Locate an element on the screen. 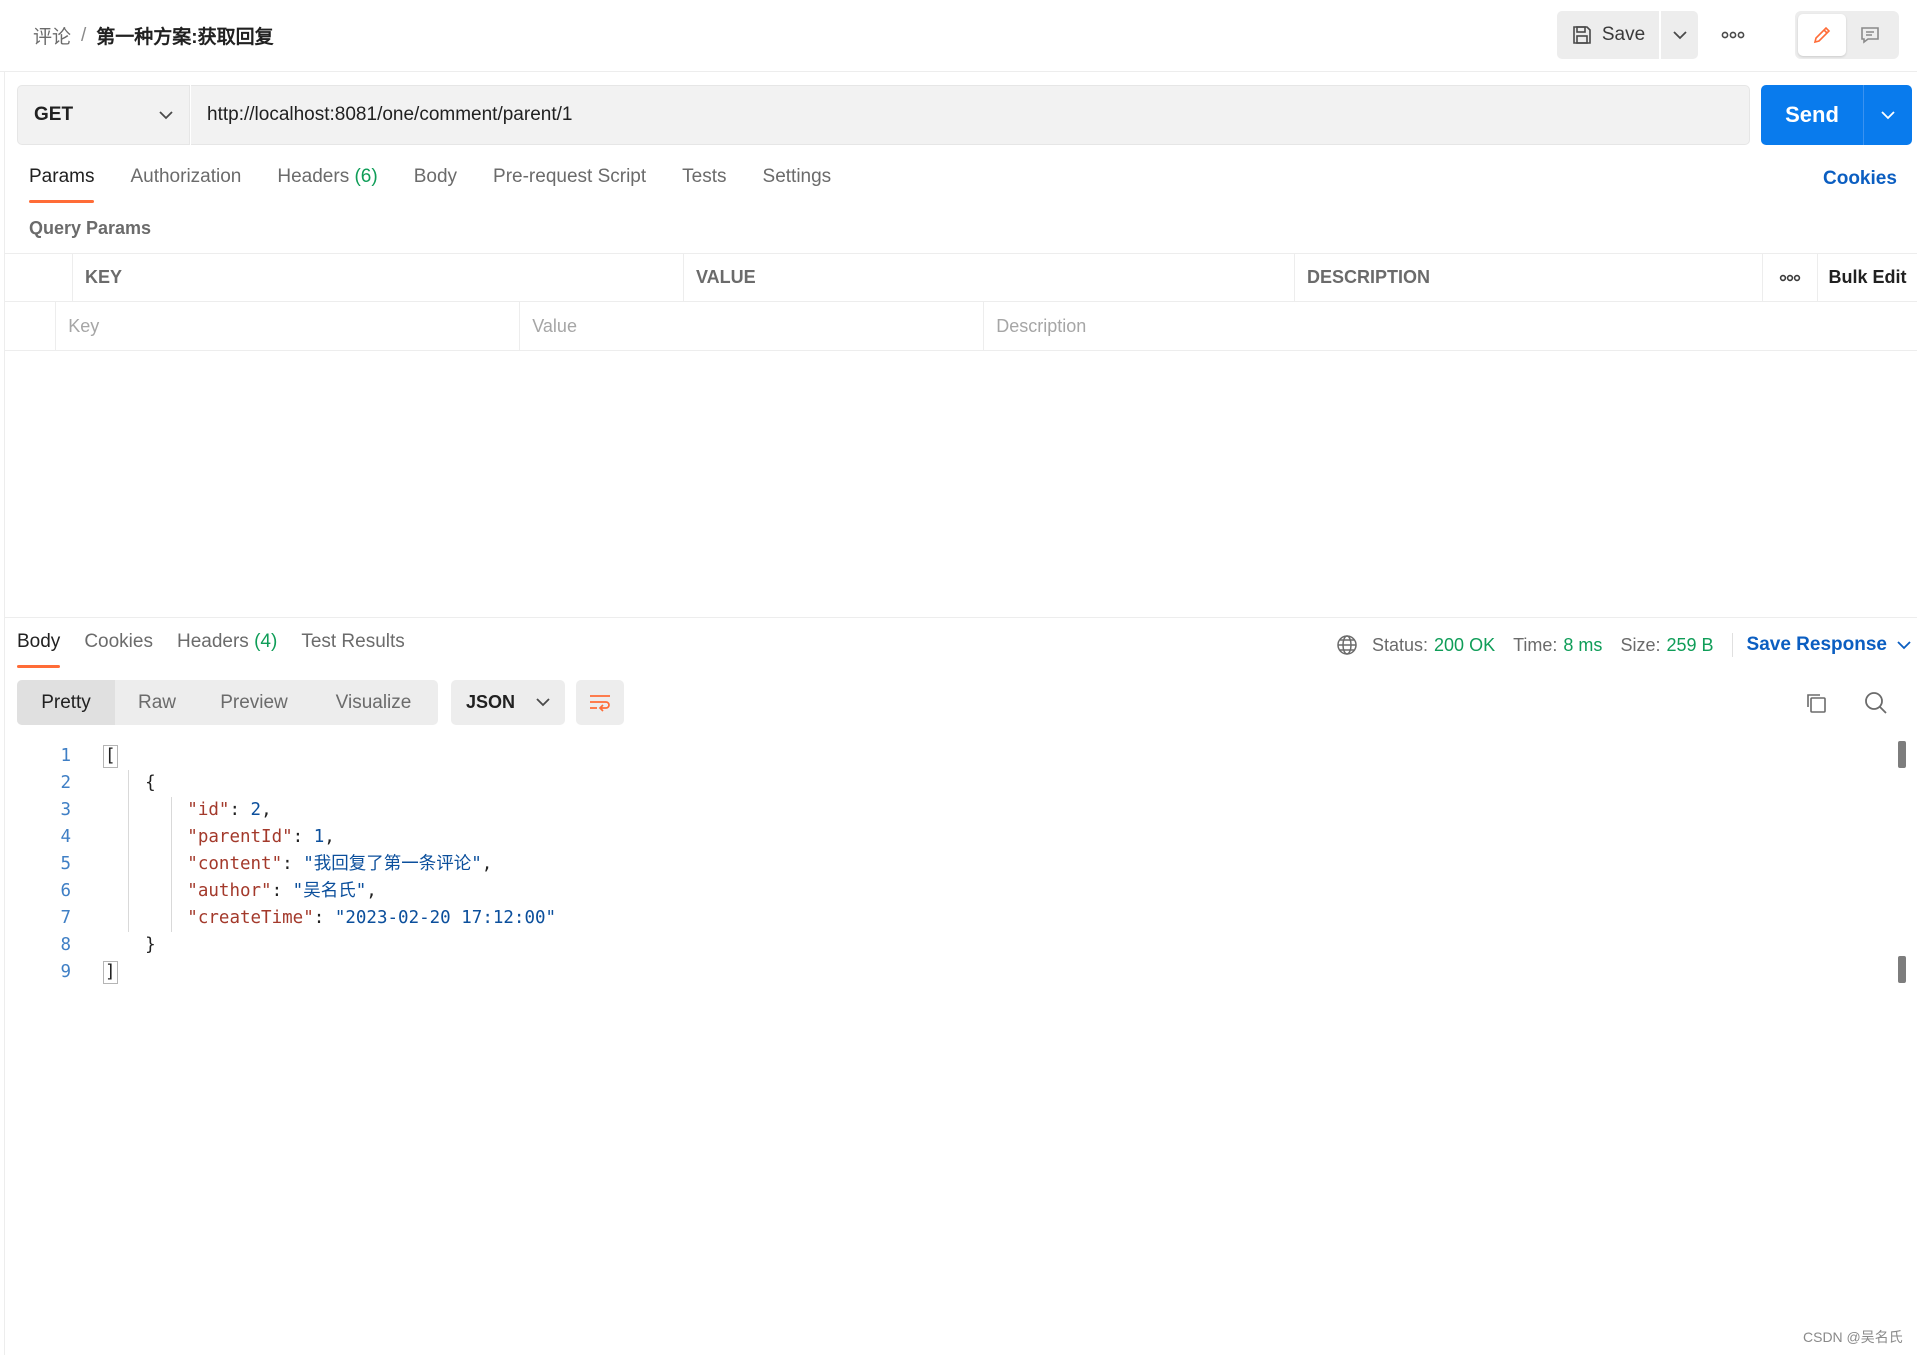  line-number: 5 is located at coordinates (65, 864).